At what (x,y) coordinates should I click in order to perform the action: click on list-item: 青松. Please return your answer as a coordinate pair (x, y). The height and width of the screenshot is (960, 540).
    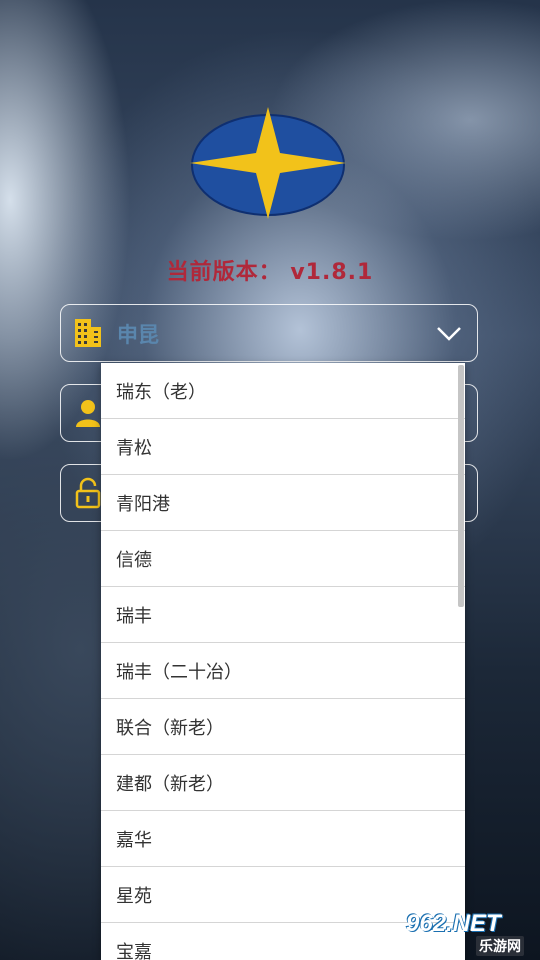
    Looking at the image, I should click on (283, 447).